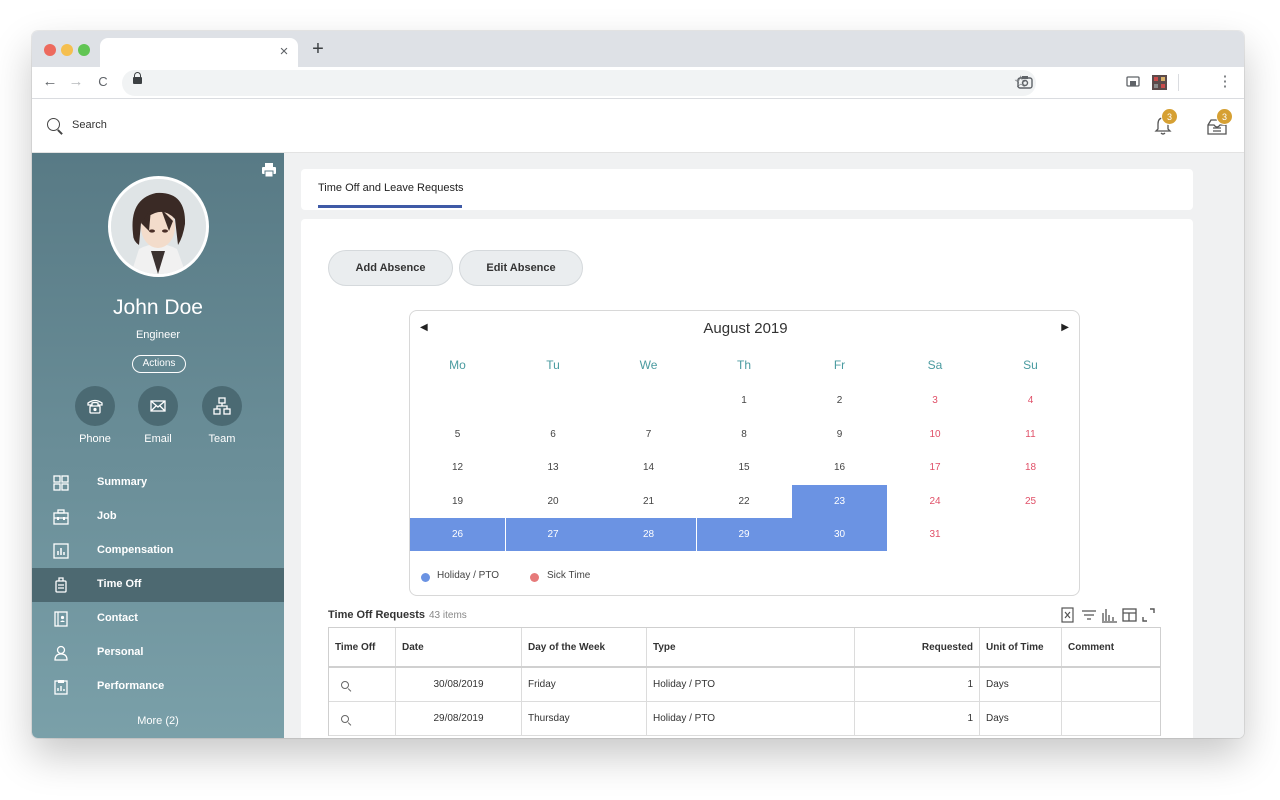 The height and width of the screenshot is (800, 1280). Describe the element at coordinates (318, 49) in the screenshot. I see `new-tab-button: +` at that location.